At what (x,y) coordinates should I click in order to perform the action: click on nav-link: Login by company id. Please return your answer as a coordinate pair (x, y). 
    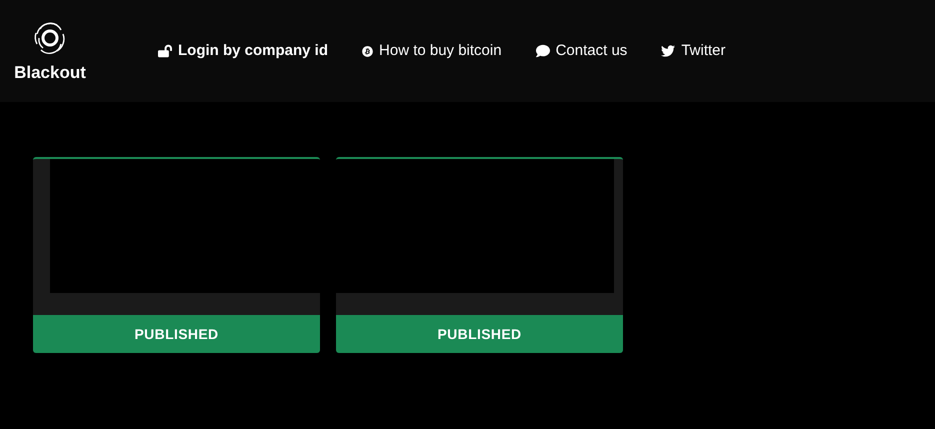
    Looking at the image, I should click on (243, 51).